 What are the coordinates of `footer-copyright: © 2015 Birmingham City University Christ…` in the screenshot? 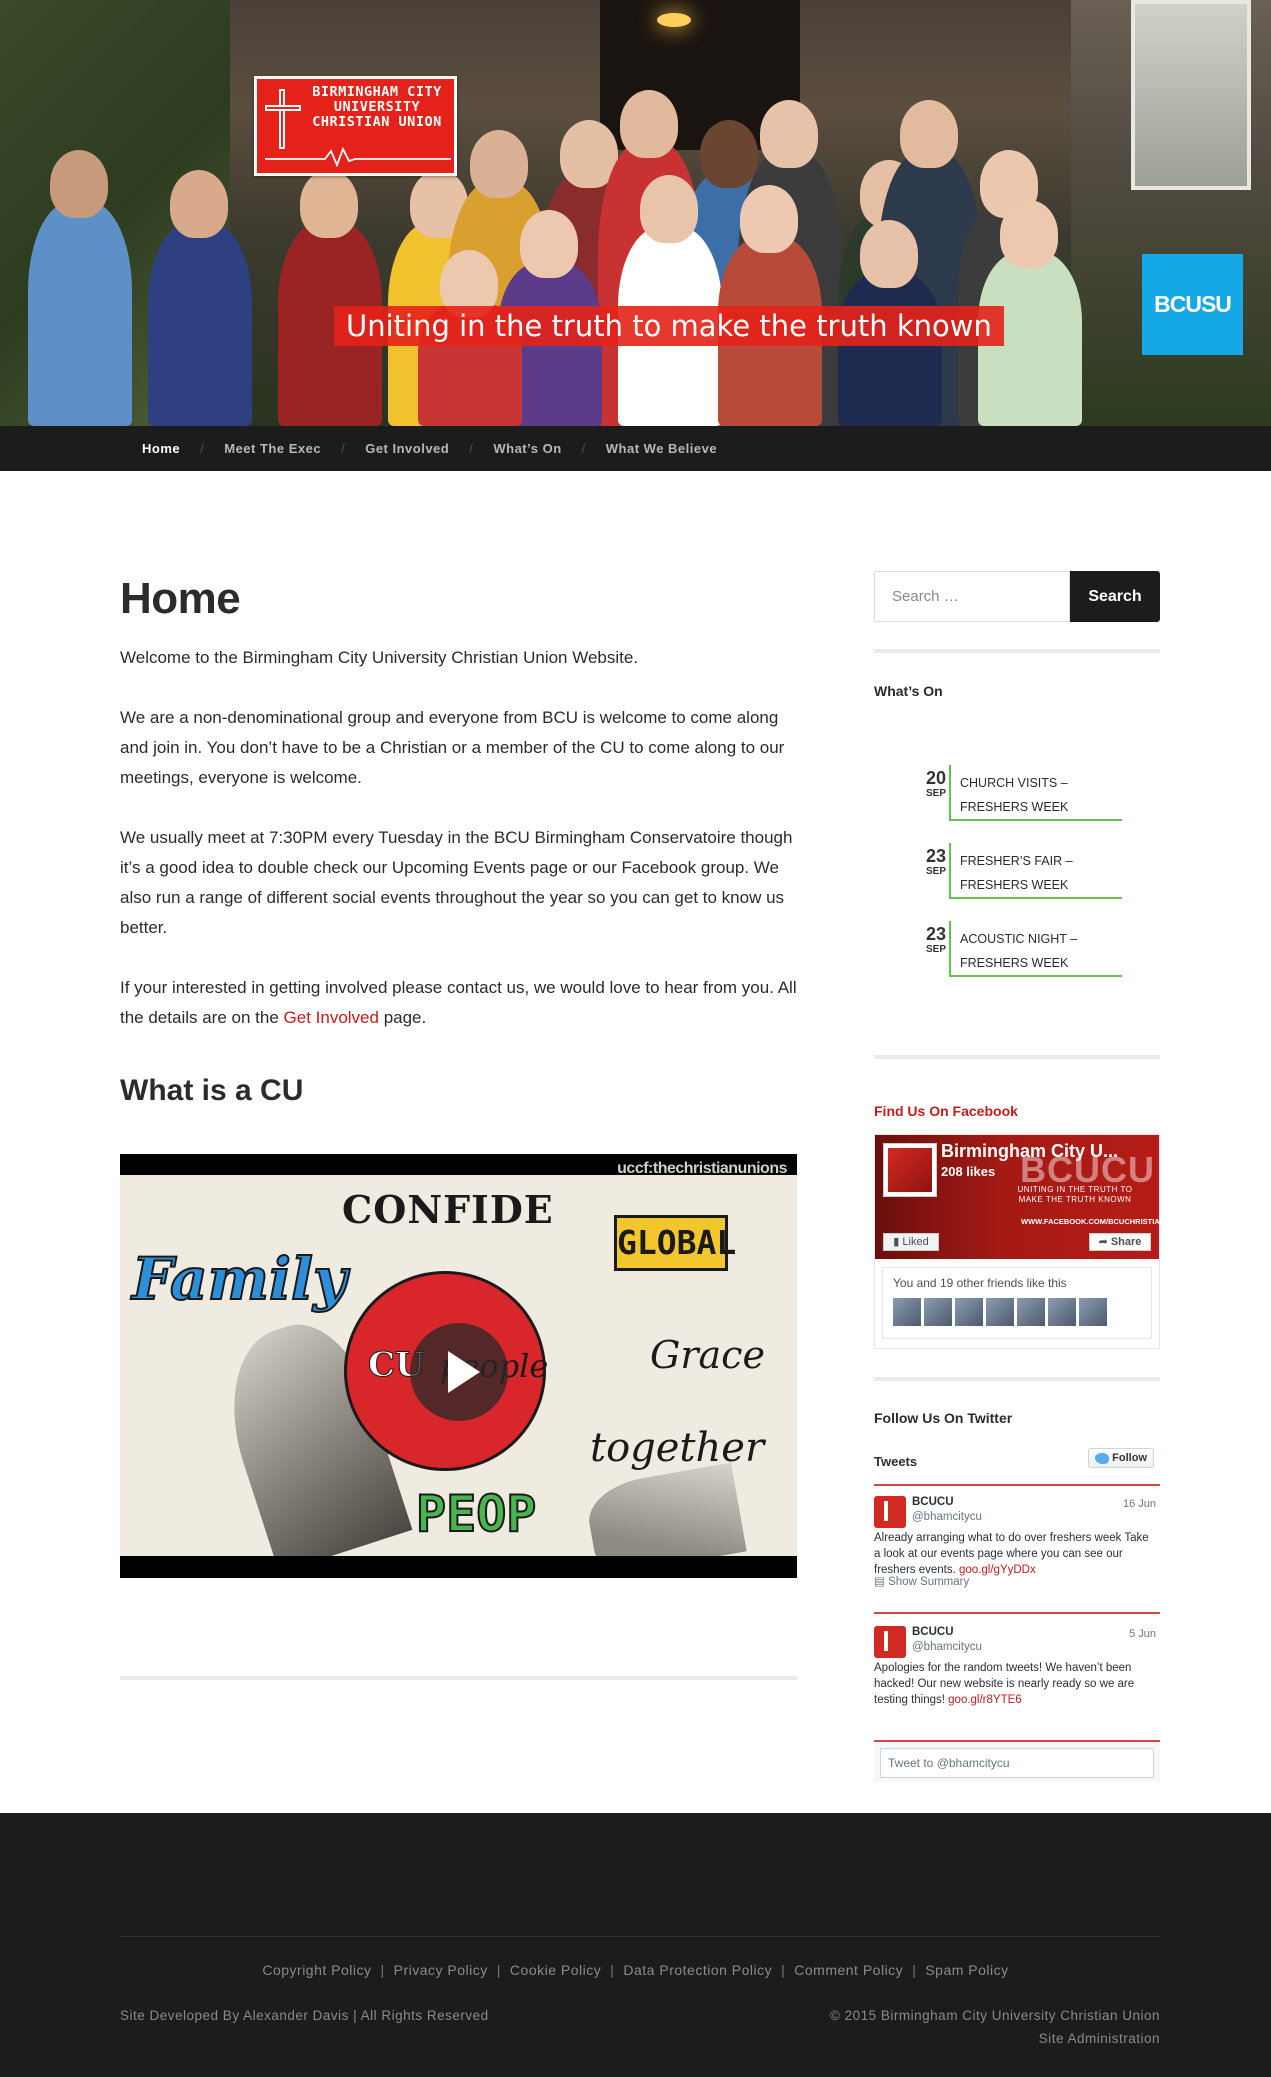 It's located at (994, 2015).